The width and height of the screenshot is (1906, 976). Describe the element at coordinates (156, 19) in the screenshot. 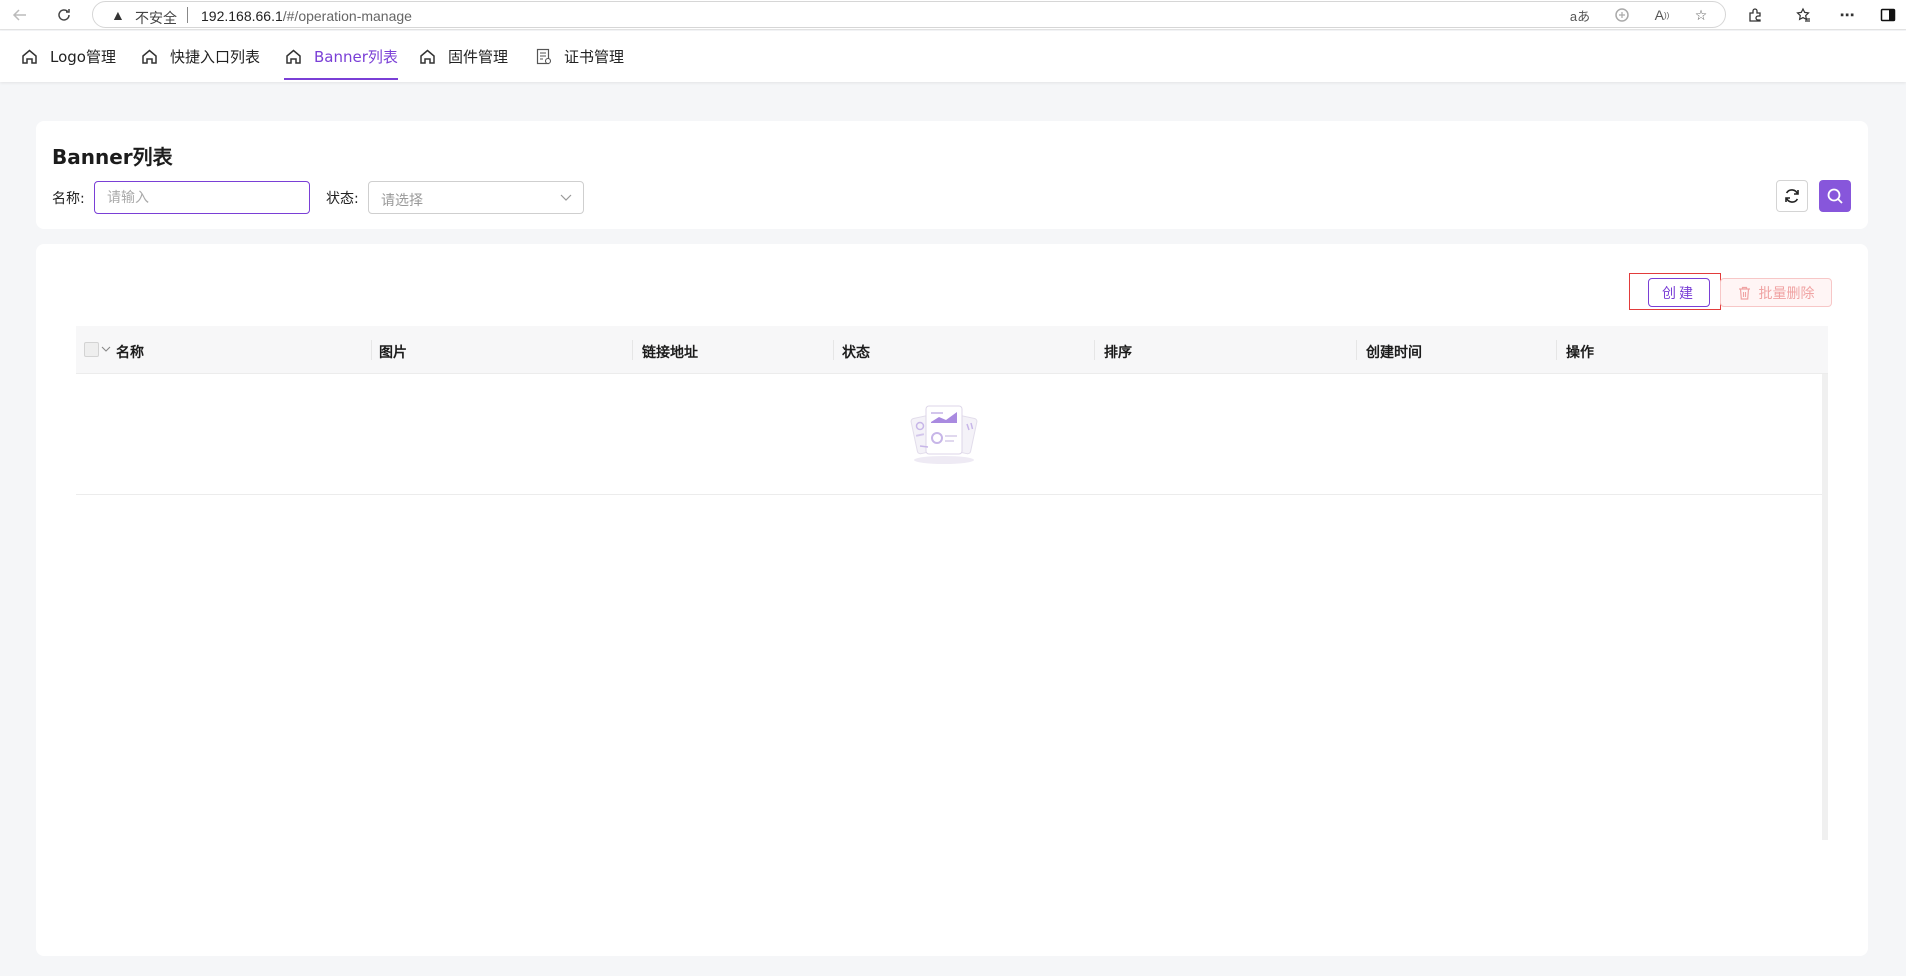

I see `security-status: 不安全` at that location.